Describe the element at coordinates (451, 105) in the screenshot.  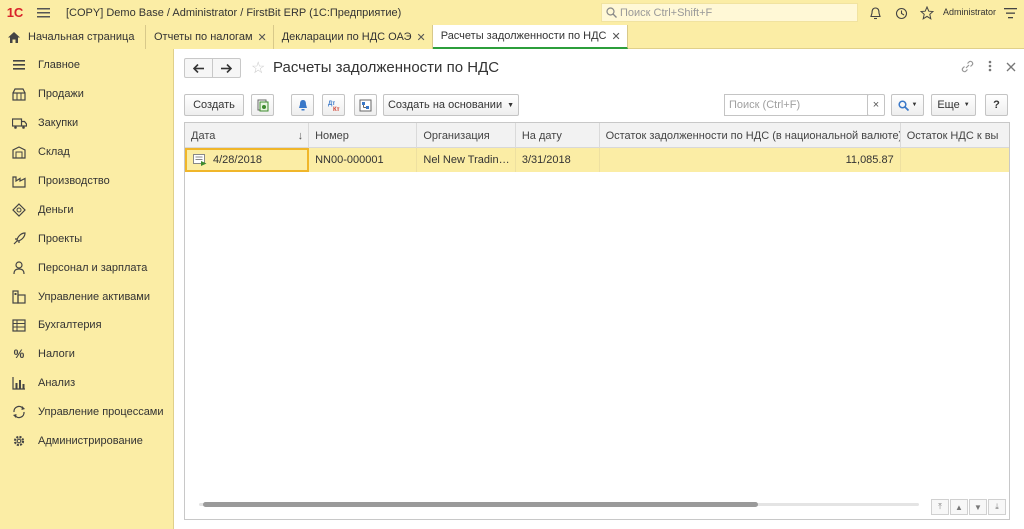
I see `create-based-on-button: Создать на основании ▼` at that location.